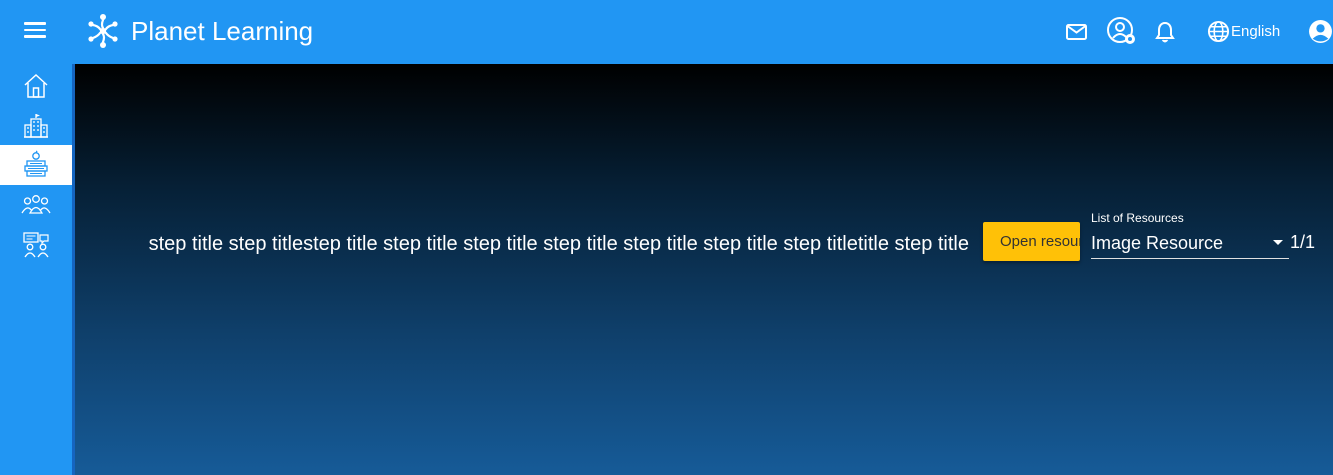 Image resolution: width=1333 pixels, height=475 pixels. Describe the element at coordinates (1076, 32) in the screenshot. I see `mail-icon` at that location.